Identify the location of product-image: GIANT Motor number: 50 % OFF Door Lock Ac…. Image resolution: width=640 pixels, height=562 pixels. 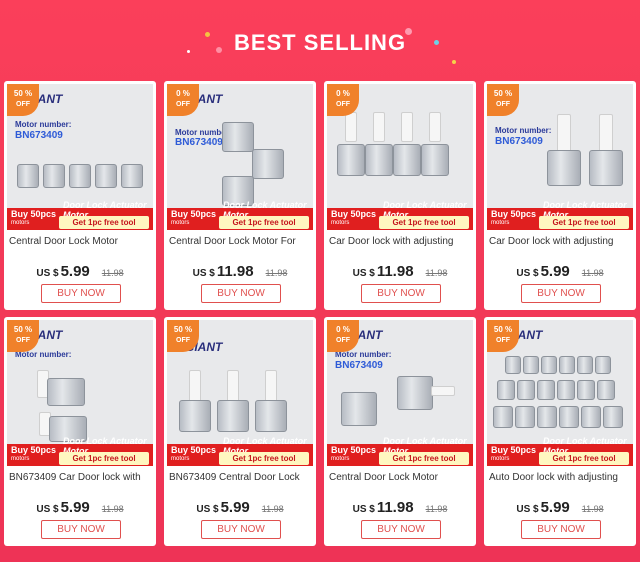
(80, 393).